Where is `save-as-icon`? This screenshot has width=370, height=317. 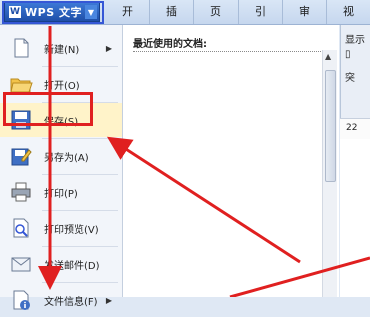
save-as-icon is located at coordinates (21, 156).